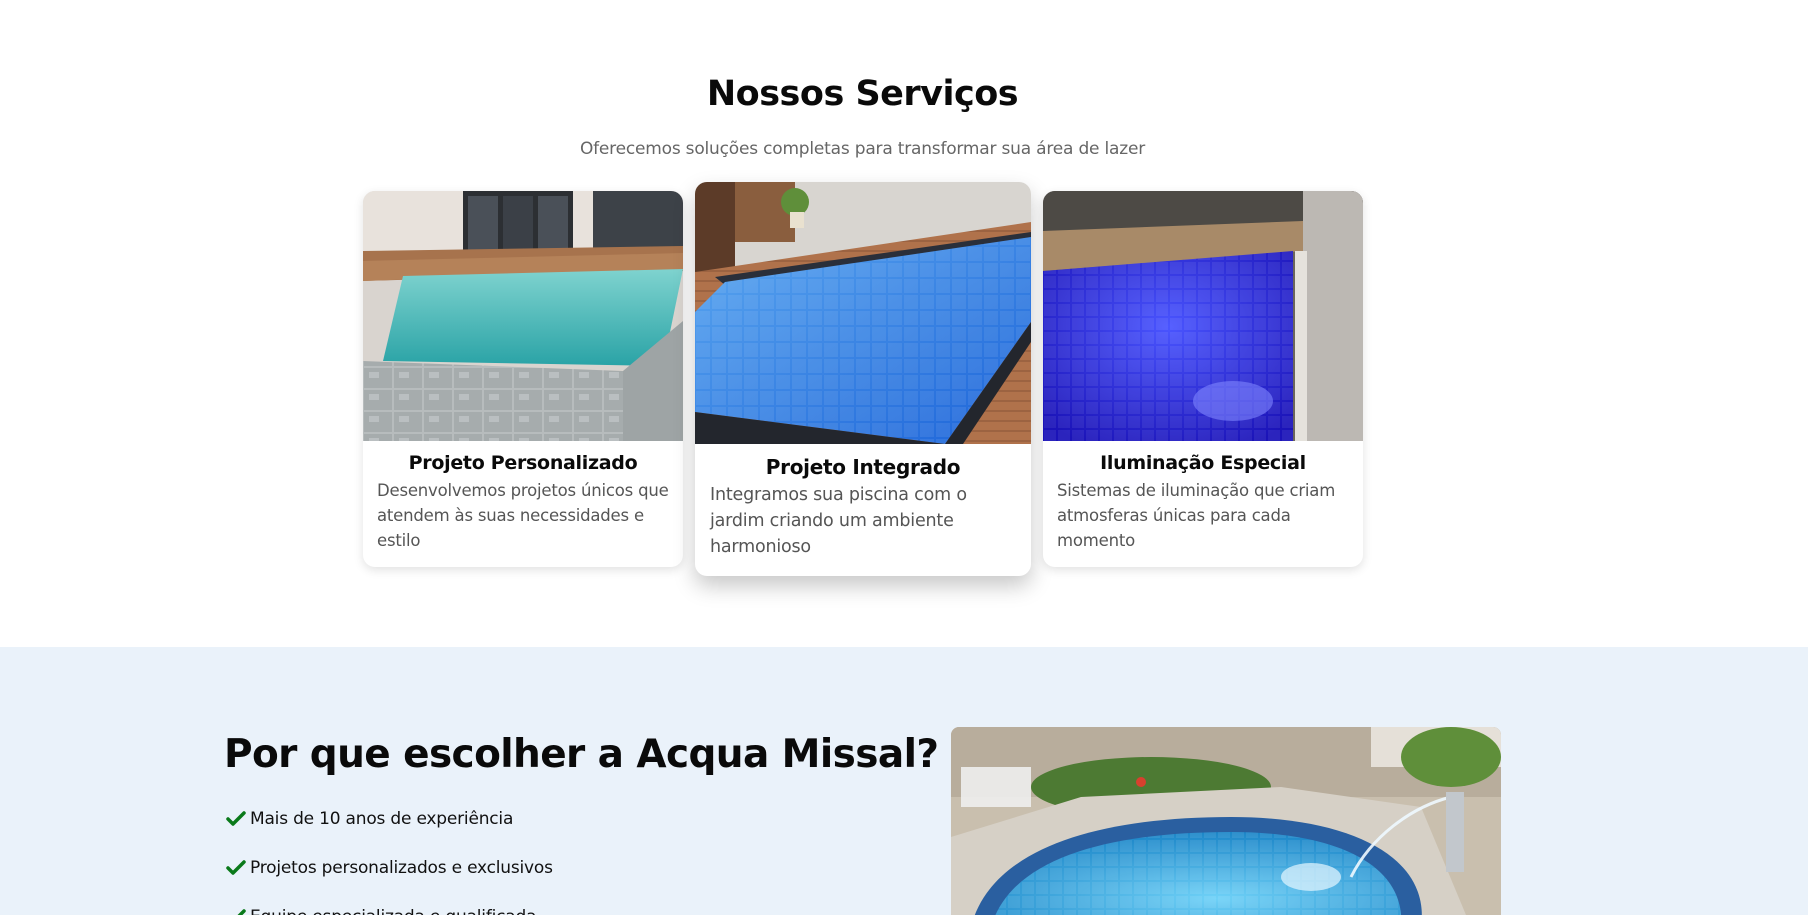 Image resolution: width=1808 pixels, height=915 pixels. Describe the element at coordinates (863, 313) in the screenshot. I see `service-image-blue-pool-deck` at that location.